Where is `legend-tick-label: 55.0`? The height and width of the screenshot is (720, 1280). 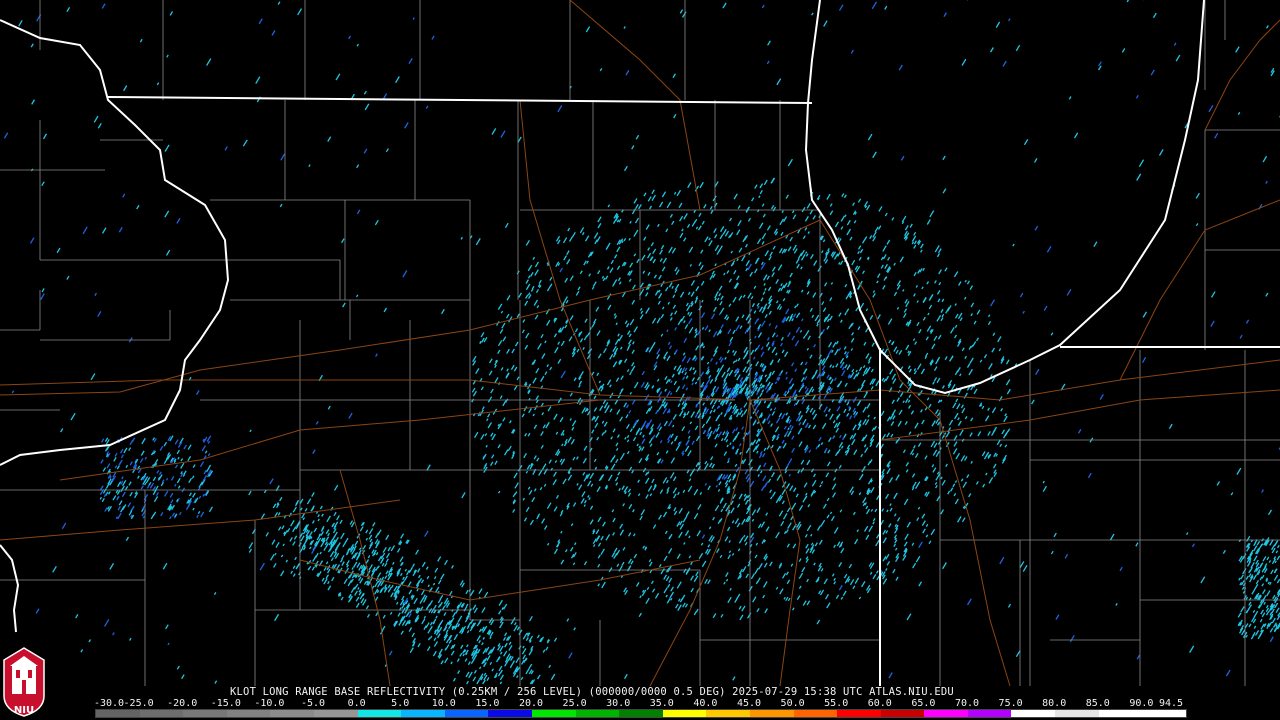
legend-tick-label: 55.0 is located at coordinates (836, 703).